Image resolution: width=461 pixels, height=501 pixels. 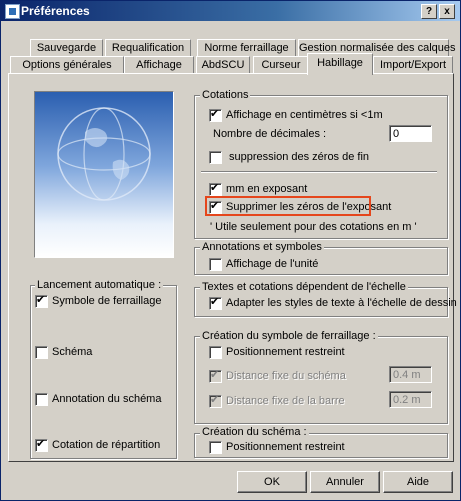 What do you see at coordinates (285, 401) in the screenshot?
I see `distance-barre-label: Distance fixe de la barre` at bounding box center [285, 401].